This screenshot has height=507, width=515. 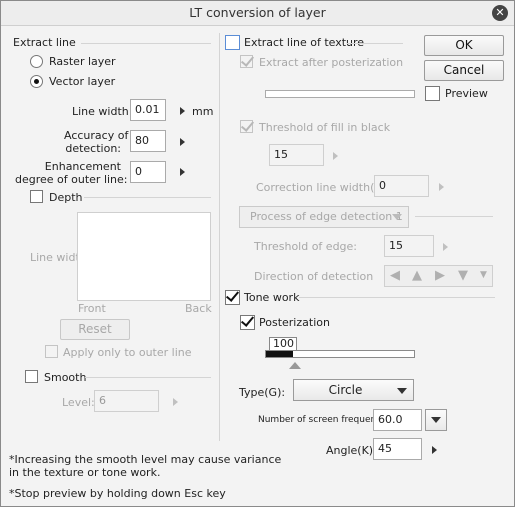 I want to click on direction-buttons: ◀ ▲ ▶ ▼ ▼, so click(x=438, y=276).